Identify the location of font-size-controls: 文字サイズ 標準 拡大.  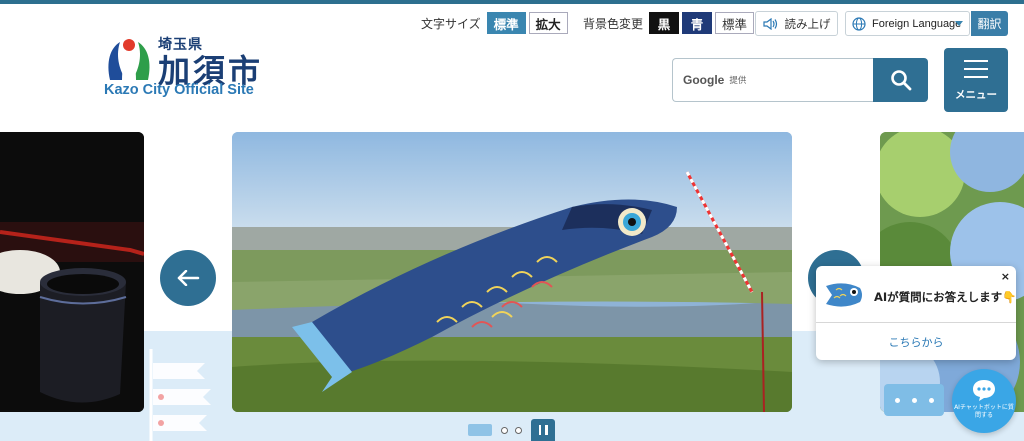
(496, 23).